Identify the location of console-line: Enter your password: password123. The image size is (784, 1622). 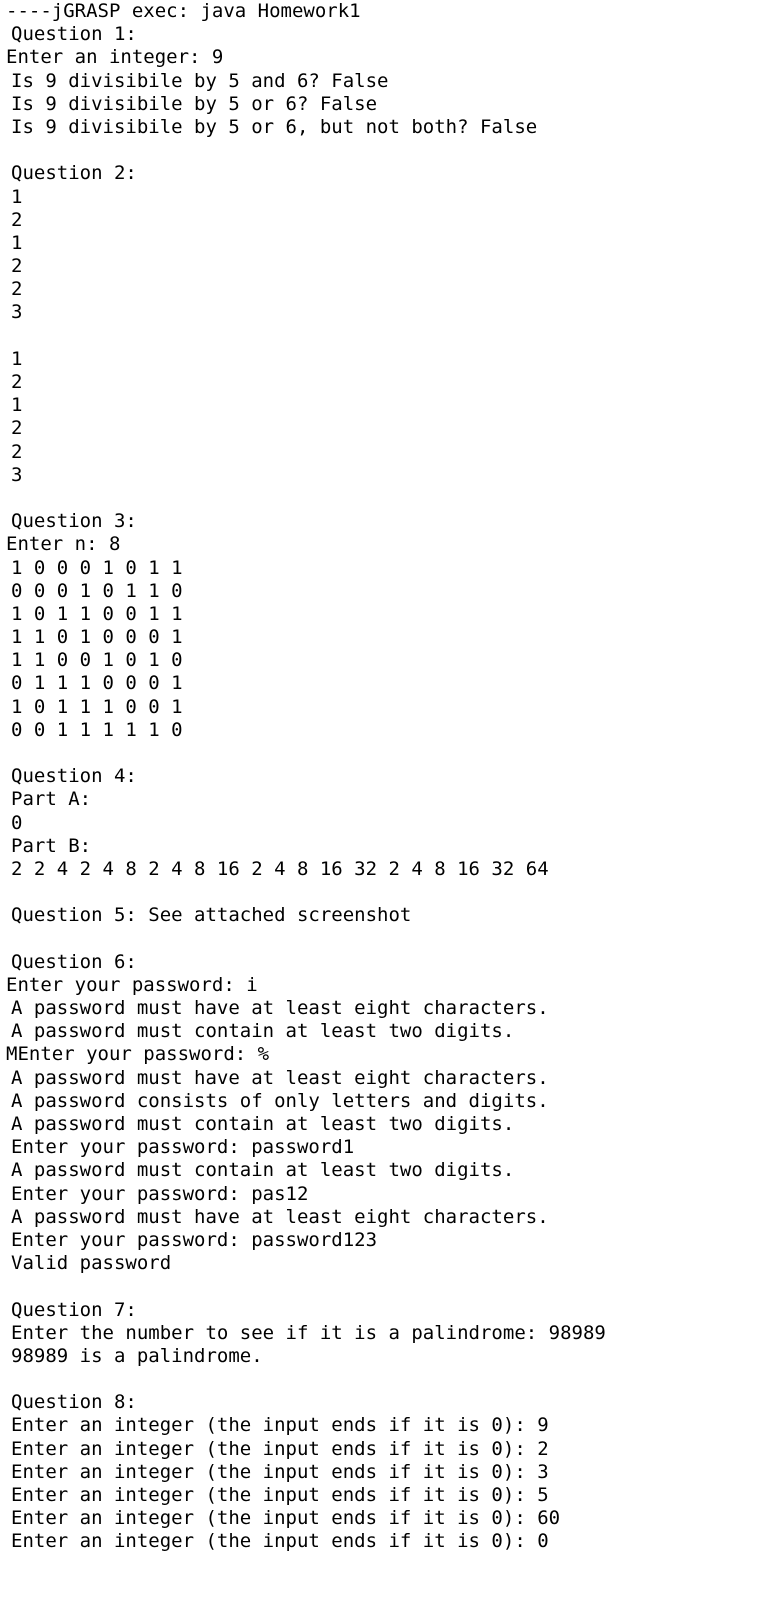
(194, 1239).